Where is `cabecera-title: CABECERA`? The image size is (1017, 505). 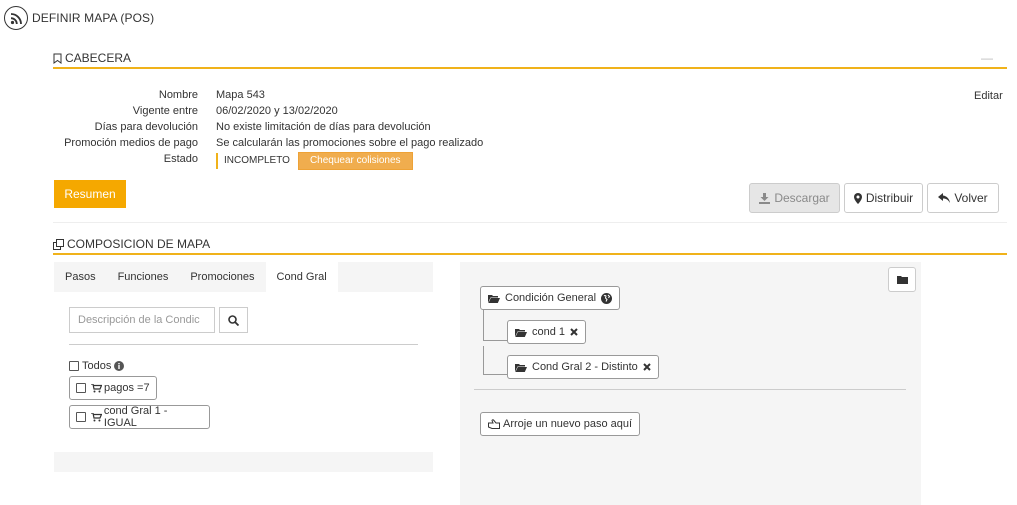
cabecera-title: CABECERA is located at coordinates (92, 58).